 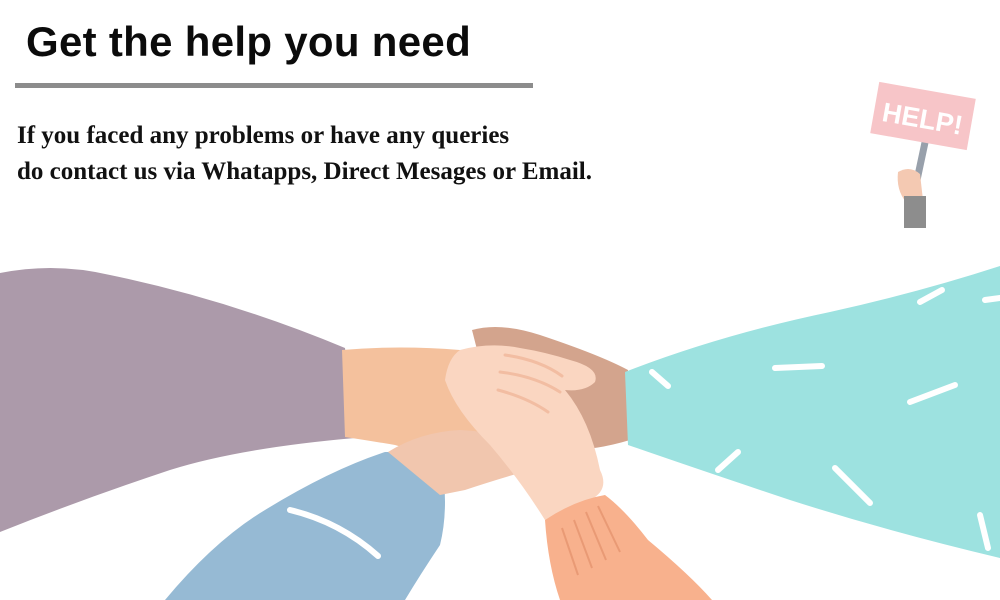 I want to click on help-sign-icon: HELP!, so click(x=923, y=154).